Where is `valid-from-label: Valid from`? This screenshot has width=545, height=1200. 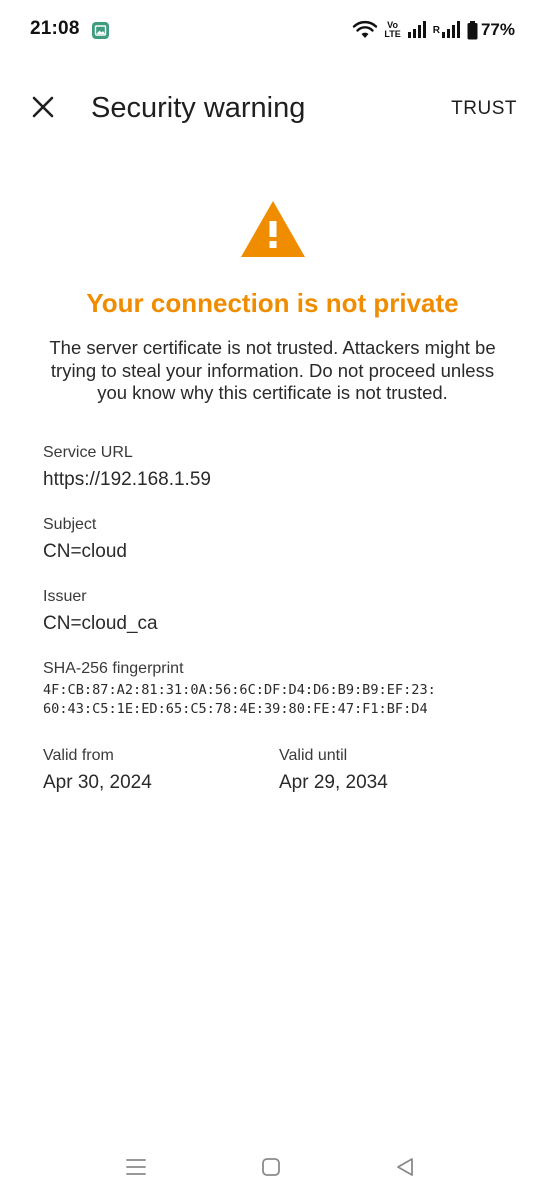
valid-from-label: Valid from is located at coordinates (78, 755).